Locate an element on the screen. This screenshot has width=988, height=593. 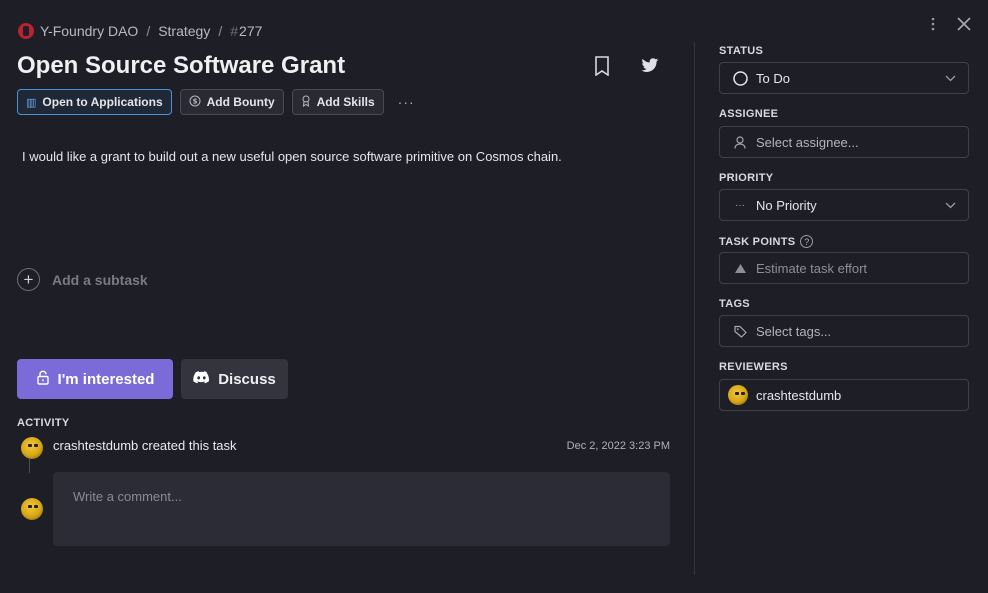
reviewers-select: crashtestdumb is located at coordinates (844, 395).